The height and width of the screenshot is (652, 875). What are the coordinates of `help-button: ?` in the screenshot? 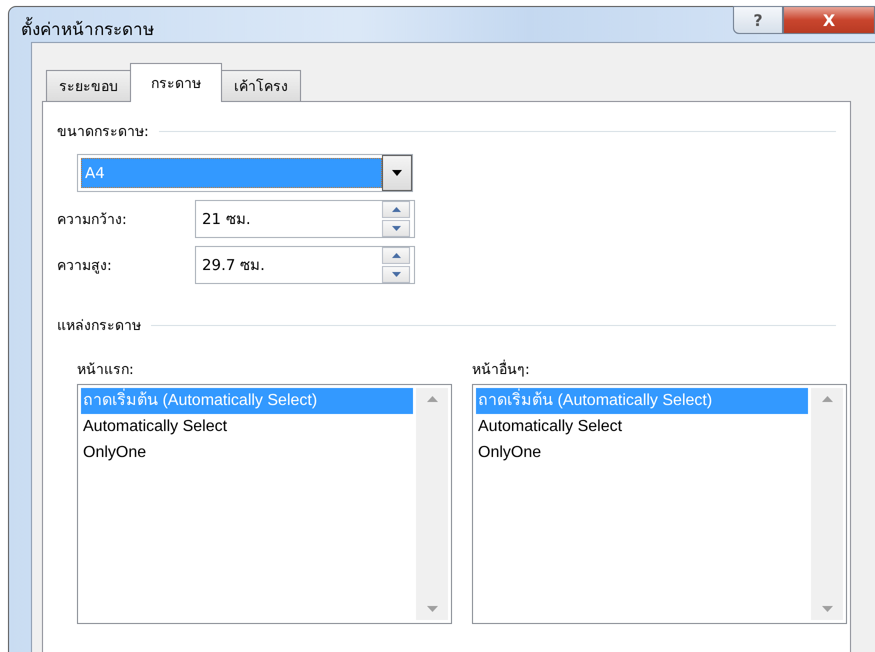 It's located at (758, 20).